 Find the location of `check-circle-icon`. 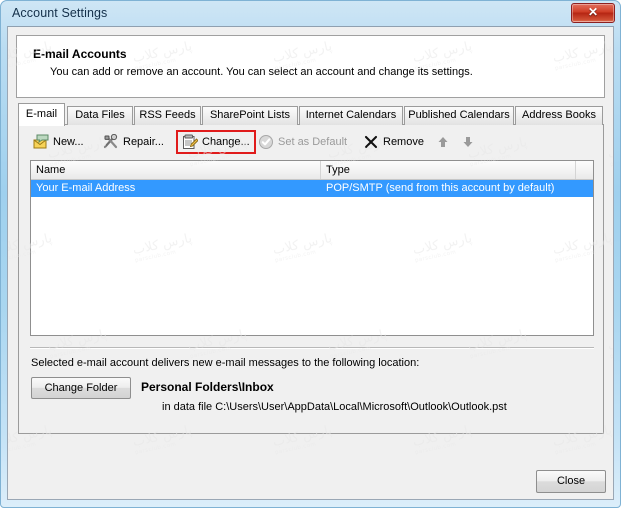

check-circle-icon is located at coordinates (266, 142).